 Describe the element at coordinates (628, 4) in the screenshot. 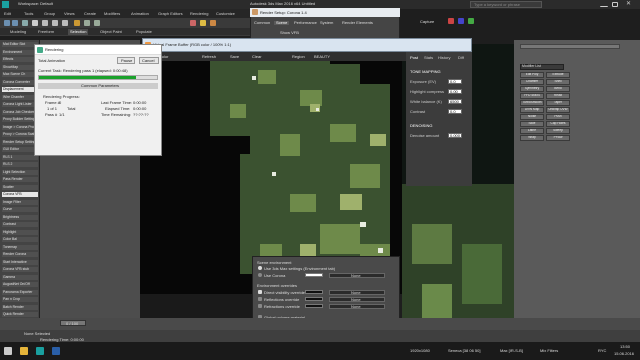

I see `close-icon: ✕` at that location.